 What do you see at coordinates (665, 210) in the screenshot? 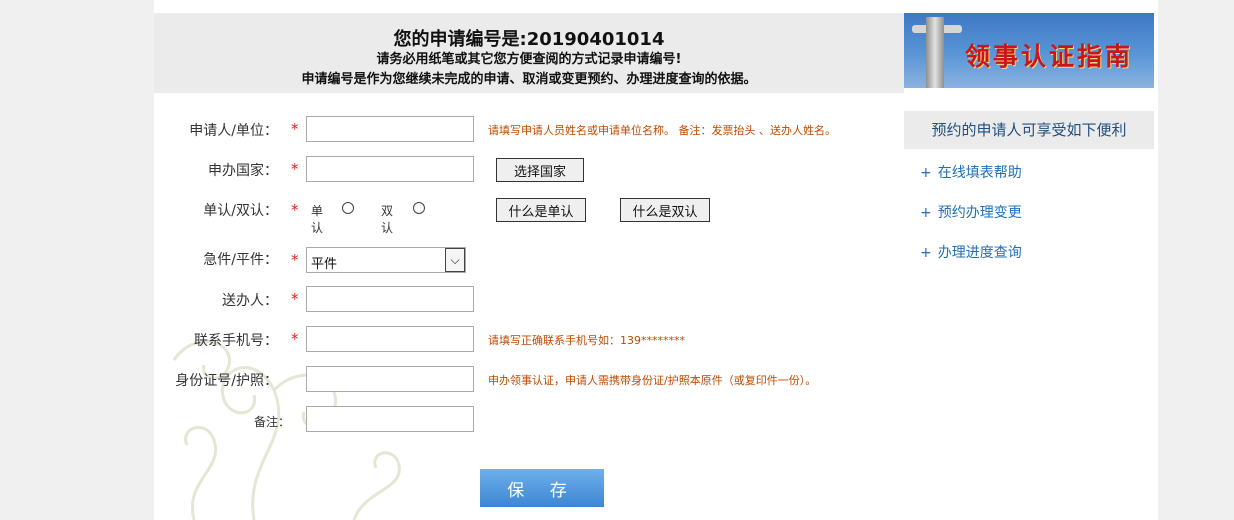
I see `what-is-double-button: 什么是双认` at bounding box center [665, 210].